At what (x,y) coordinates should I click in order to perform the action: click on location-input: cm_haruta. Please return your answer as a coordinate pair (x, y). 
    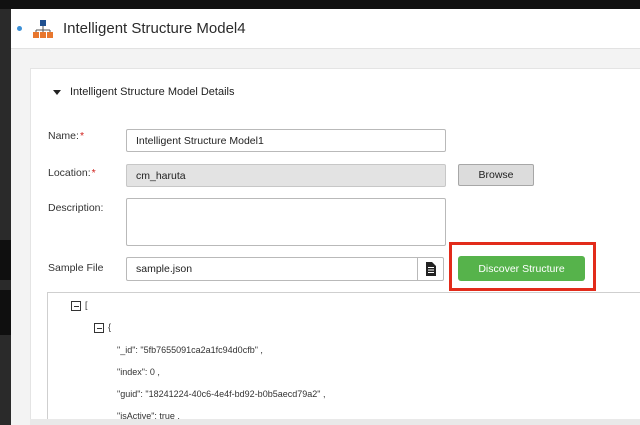
    Looking at the image, I should click on (286, 175).